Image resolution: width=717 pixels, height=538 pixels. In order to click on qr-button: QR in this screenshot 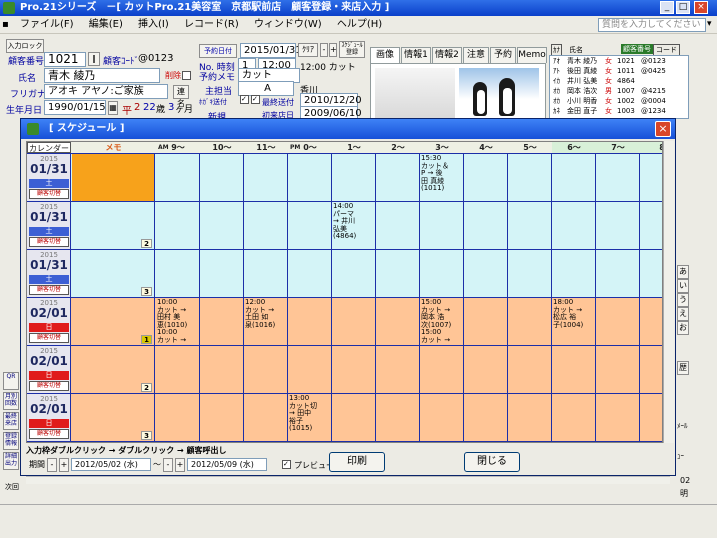, I will do `click(11, 381)`.